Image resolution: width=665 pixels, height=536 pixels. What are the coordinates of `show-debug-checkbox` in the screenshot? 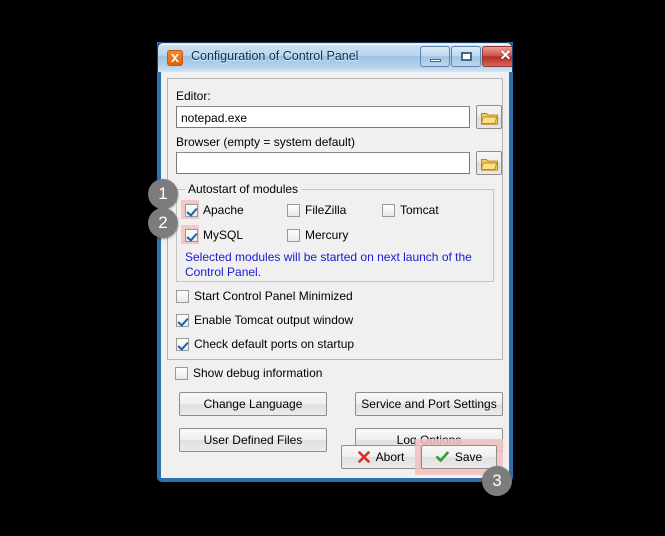 It's located at (181, 373).